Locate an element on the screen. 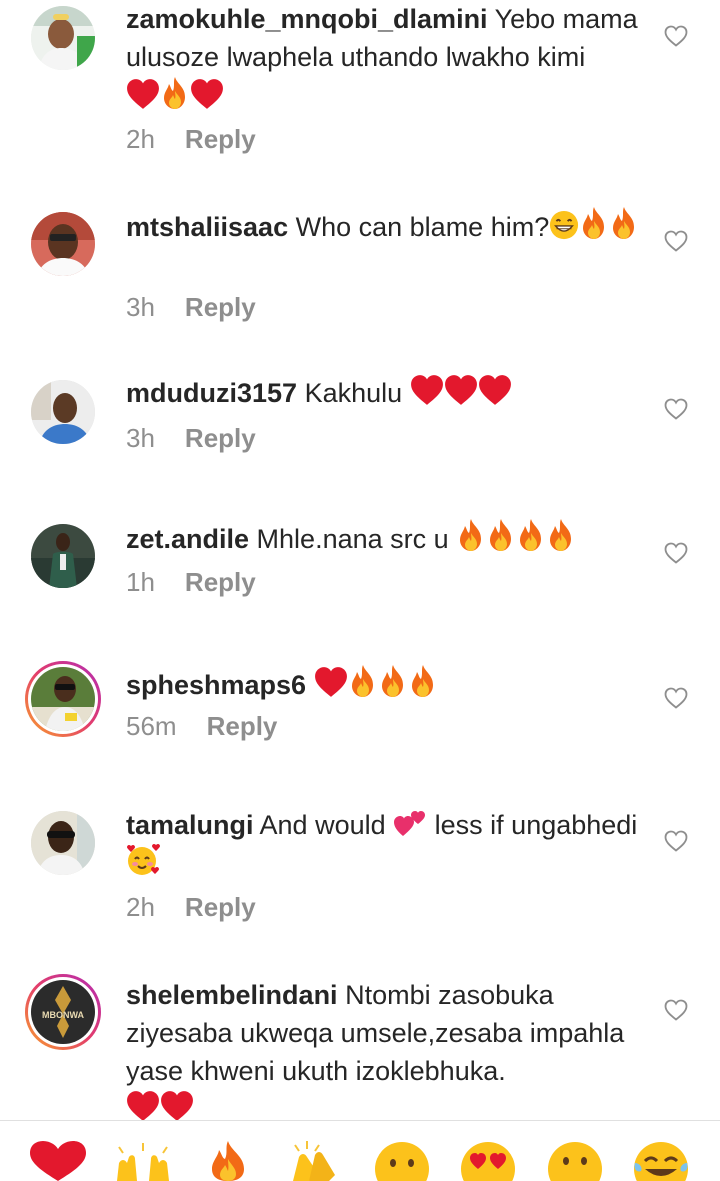 The height and width of the screenshot is (1181, 720). clapping-hands-icon is located at coordinates (315, 1161).